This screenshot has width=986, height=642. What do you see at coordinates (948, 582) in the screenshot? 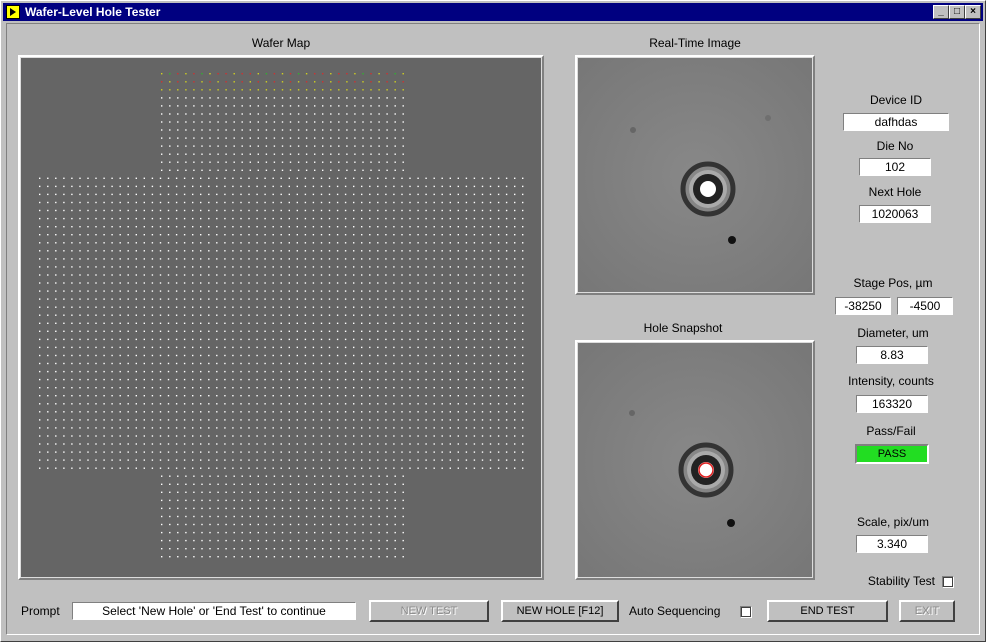
I see `stability-test-checkbox` at bounding box center [948, 582].